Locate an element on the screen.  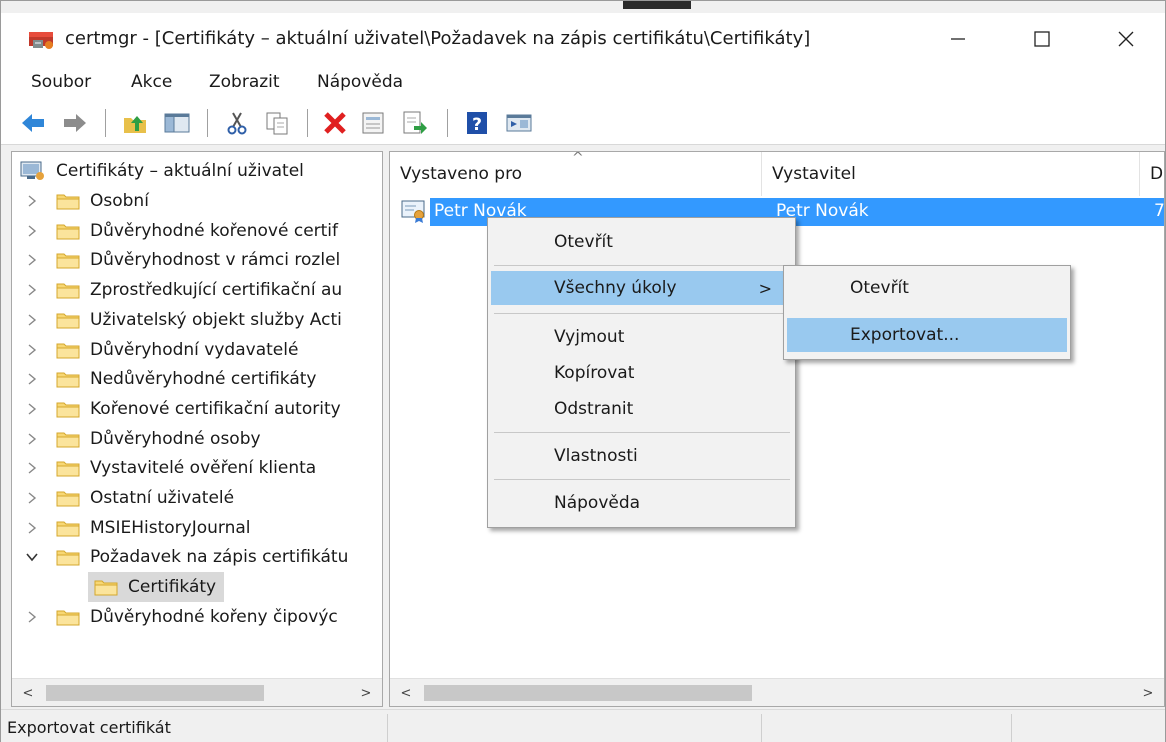
tree-horizontal-scrollbar: < > is located at coordinates (197, 692).